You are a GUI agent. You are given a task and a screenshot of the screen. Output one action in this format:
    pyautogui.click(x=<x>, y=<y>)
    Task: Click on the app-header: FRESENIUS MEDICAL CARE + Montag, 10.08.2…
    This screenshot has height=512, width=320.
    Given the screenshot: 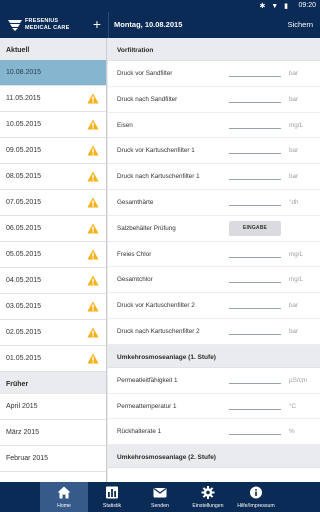 What is the action you would take?
    pyautogui.click(x=160, y=25)
    